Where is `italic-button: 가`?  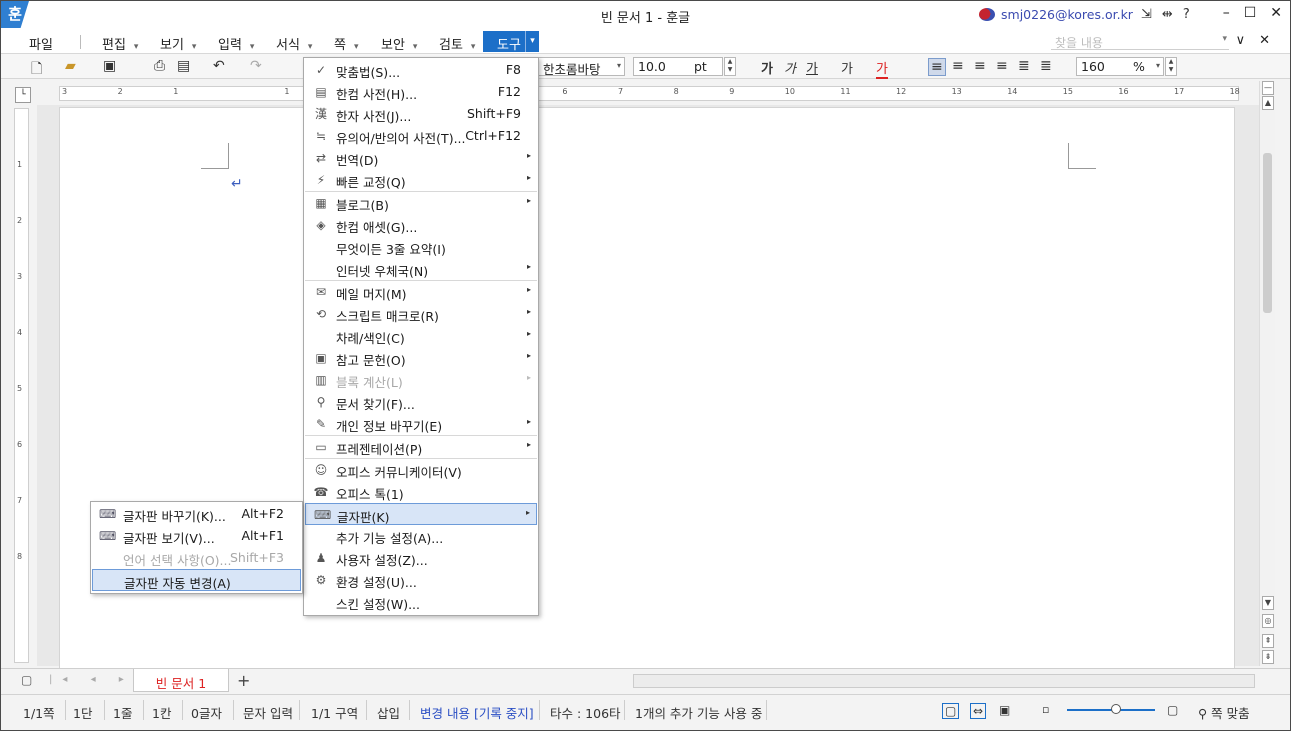
italic-button: 가 is located at coordinates (790, 67).